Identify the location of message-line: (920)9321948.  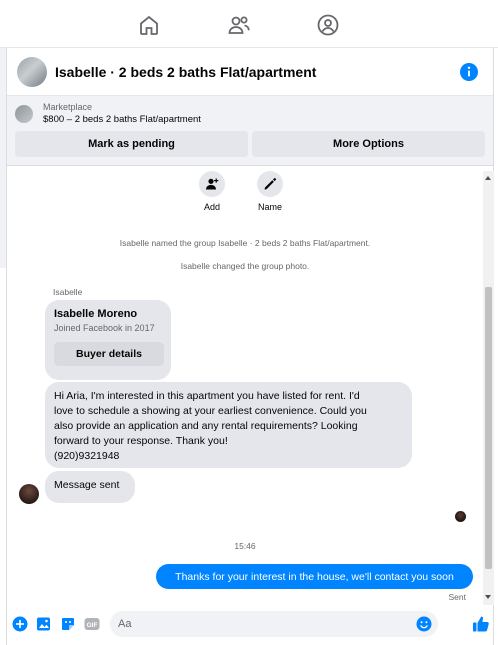
(87, 456).